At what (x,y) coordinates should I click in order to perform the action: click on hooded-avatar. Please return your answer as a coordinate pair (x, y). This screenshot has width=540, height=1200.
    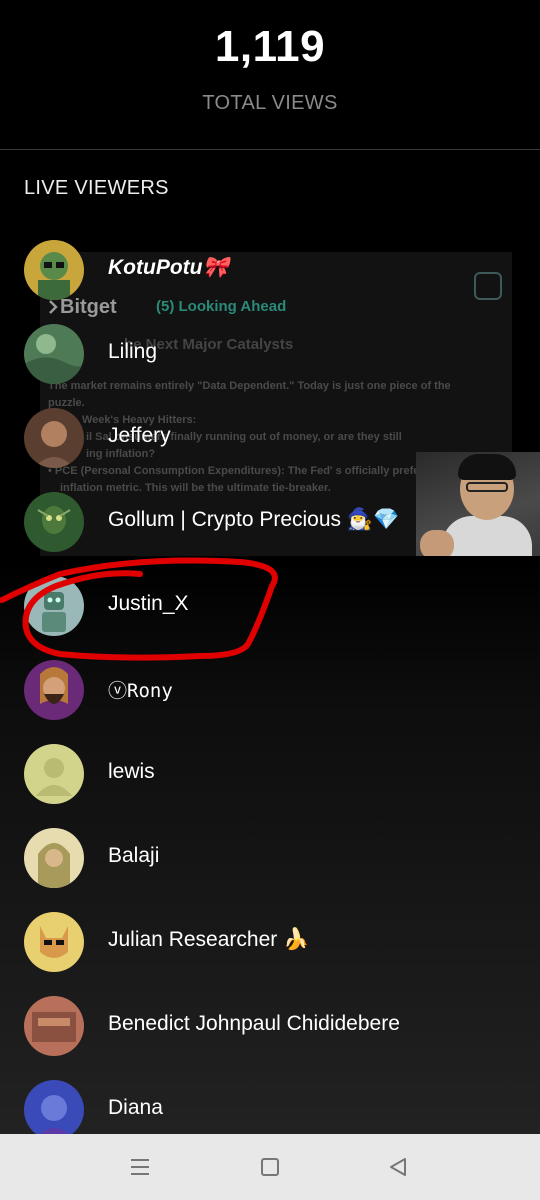
    Looking at the image, I should click on (54, 858).